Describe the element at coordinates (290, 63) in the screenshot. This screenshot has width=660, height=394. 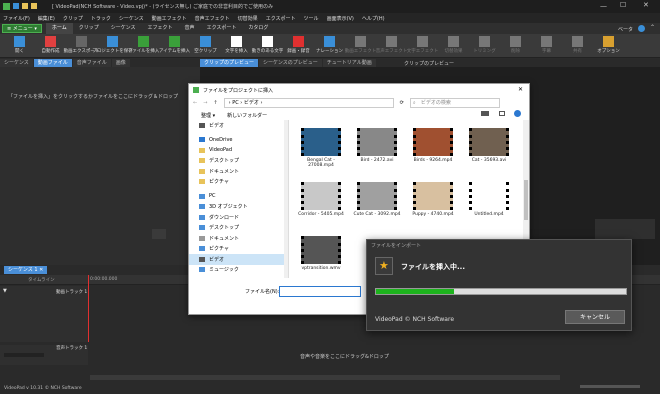
I see `tab-sequence-preview: シーケンスのプレビュー` at that location.